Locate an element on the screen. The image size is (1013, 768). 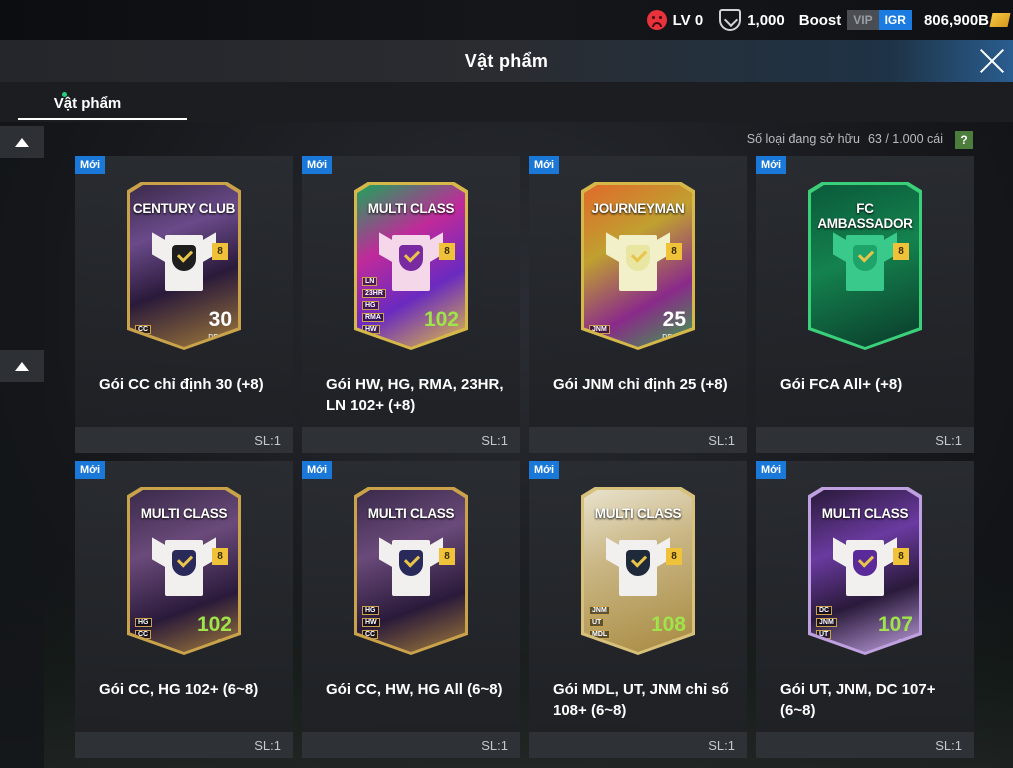
card-number: 102 OVR is located at coordinates (441, 327).